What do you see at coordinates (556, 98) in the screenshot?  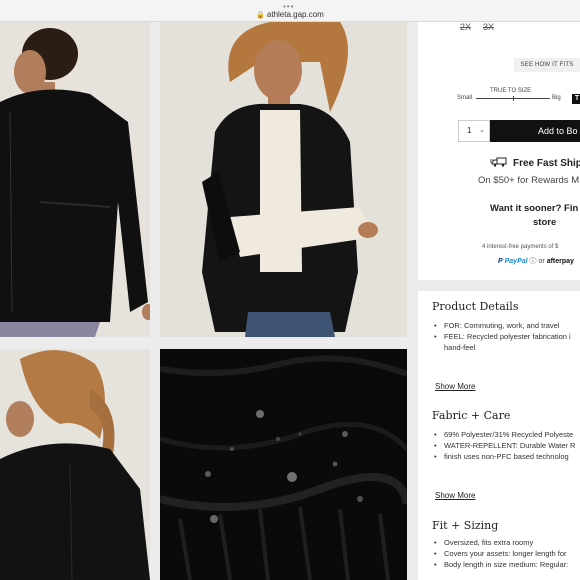 I see `fit-scale-big-label: Big` at bounding box center [556, 98].